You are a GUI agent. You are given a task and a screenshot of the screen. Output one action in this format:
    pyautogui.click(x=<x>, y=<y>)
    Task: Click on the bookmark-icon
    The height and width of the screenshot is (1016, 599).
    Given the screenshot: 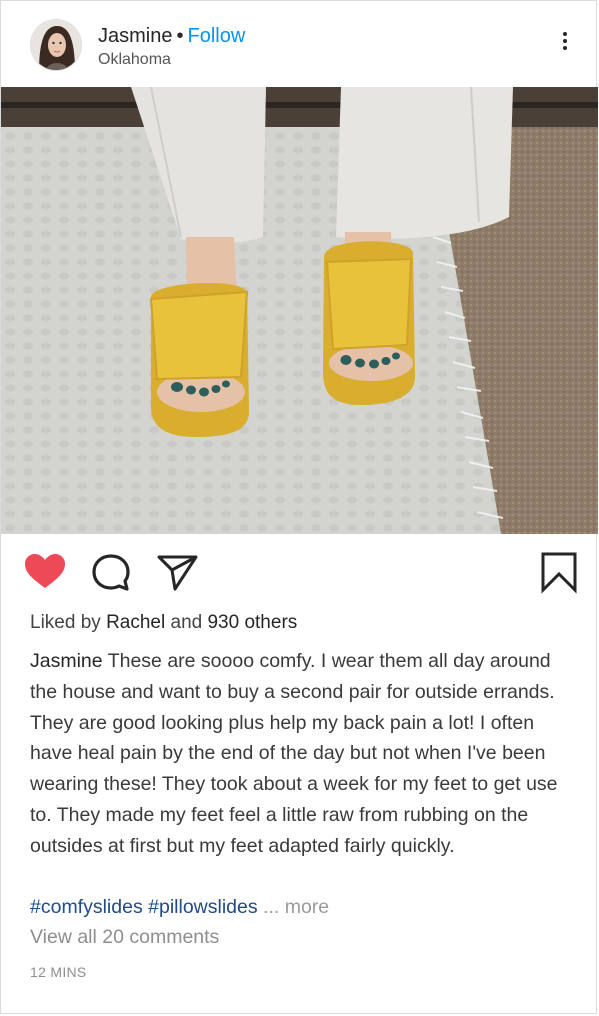 What is the action you would take?
    pyautogui.click(x=559, y=572)
    